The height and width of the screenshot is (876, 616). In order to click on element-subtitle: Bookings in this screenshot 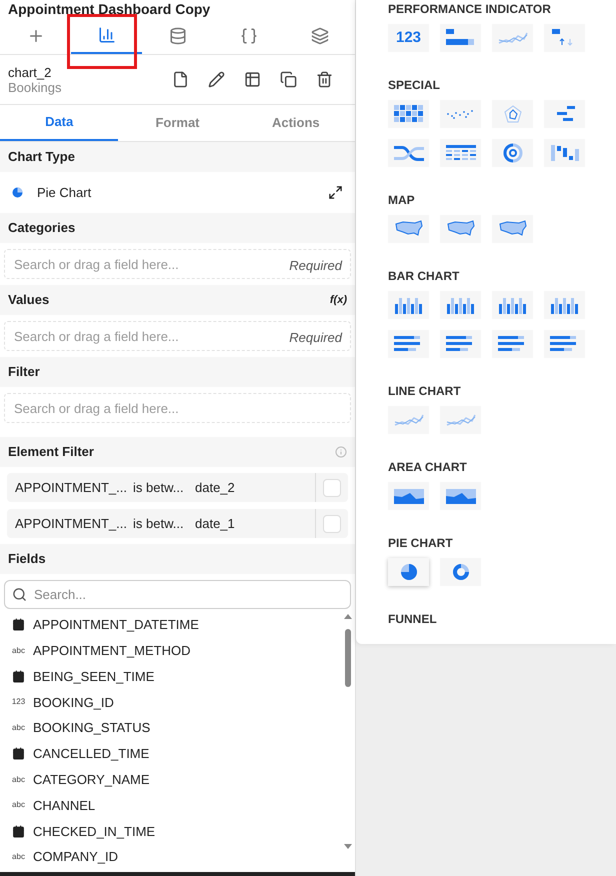, I will do `click(35, 87)`.